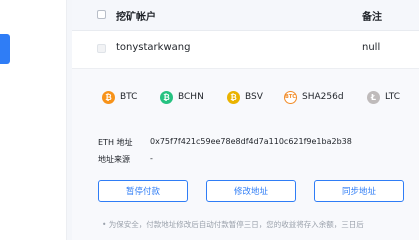  What do you see at coordinates (101, 14) in the screenshot?
I see `select-all-checkbox` at bounding box center [101, 14].